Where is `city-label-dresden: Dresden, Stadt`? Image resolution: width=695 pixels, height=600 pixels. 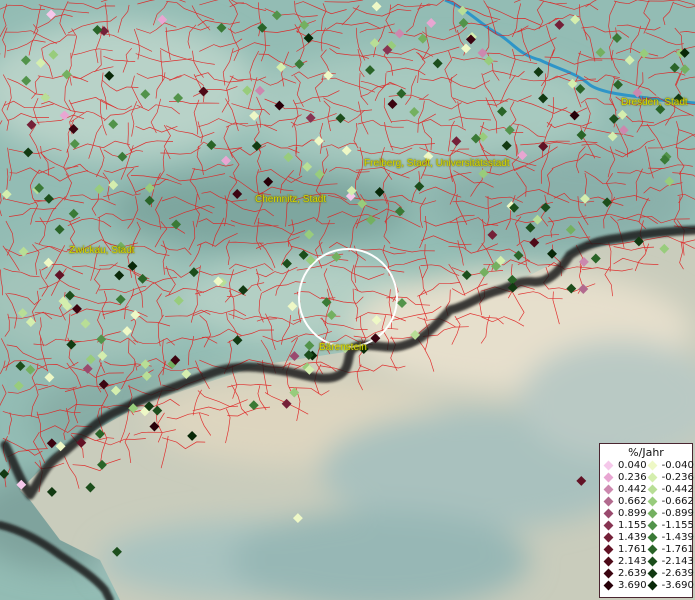
city-label-dresden: Dresden, Stadt is located at coordinates (654, 102).